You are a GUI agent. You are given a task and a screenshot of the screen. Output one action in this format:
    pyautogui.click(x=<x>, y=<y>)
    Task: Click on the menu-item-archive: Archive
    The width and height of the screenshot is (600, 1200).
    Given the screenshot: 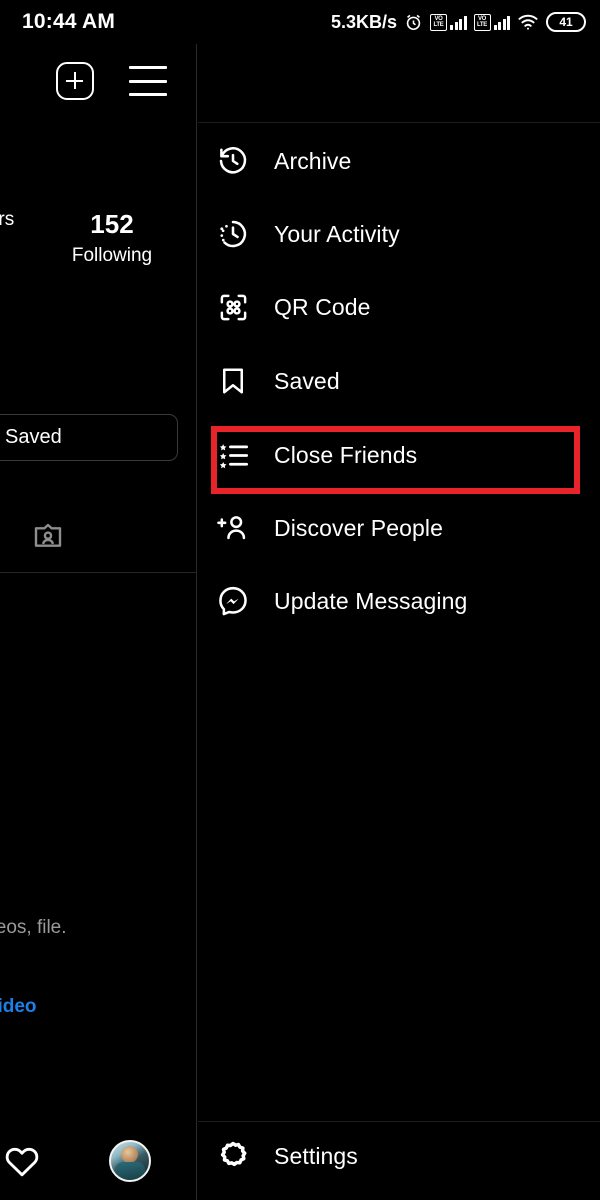 What is the action you would take?
    pyautogui.click(x=399, y=161)
    